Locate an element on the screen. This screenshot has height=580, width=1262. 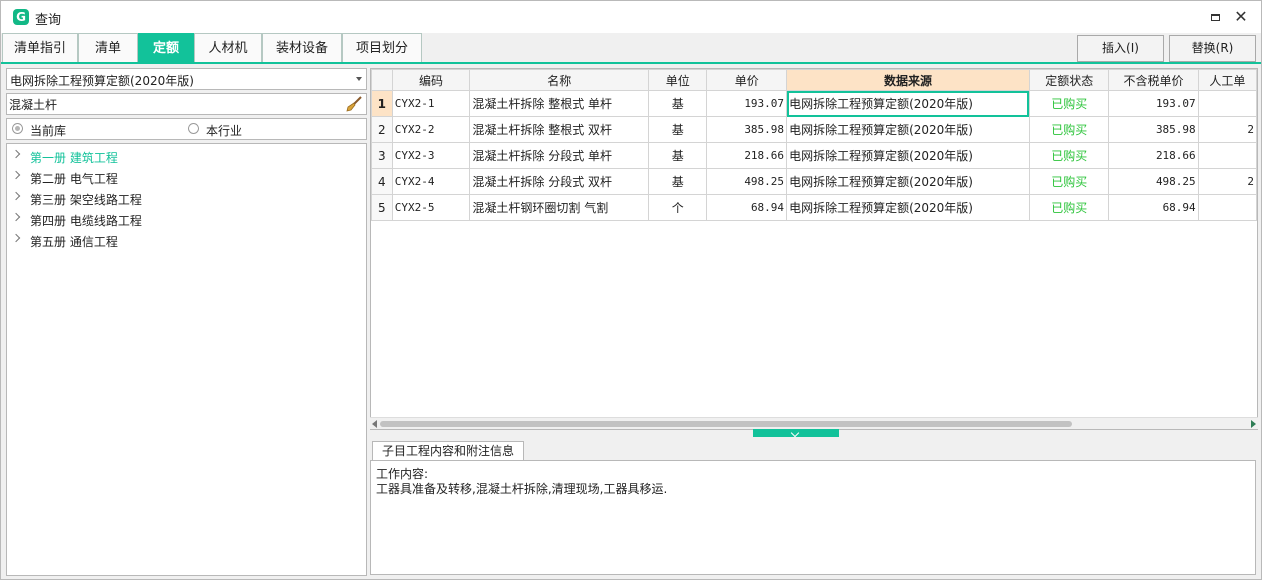
library-select-value: 电网拆除工程预算定额(2020年版) is located at coordinates (102, 81).